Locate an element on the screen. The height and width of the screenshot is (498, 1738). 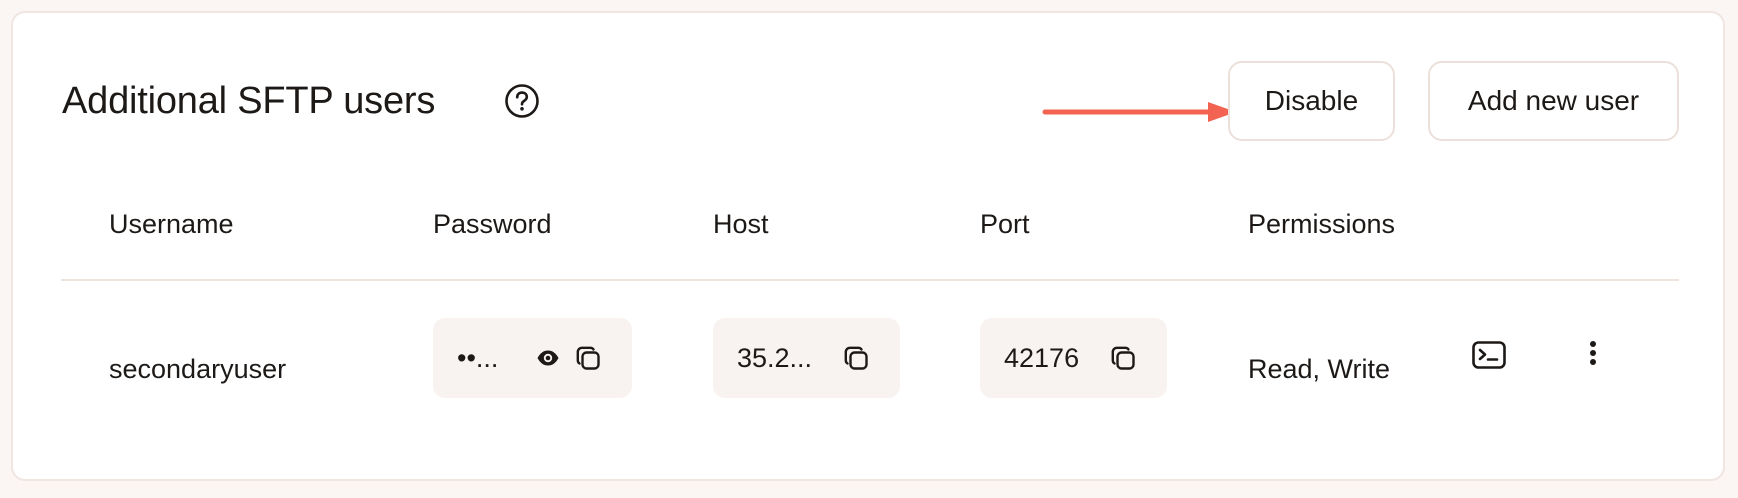
section-title: Additional SFTP users is located at coordinates (249, 101).